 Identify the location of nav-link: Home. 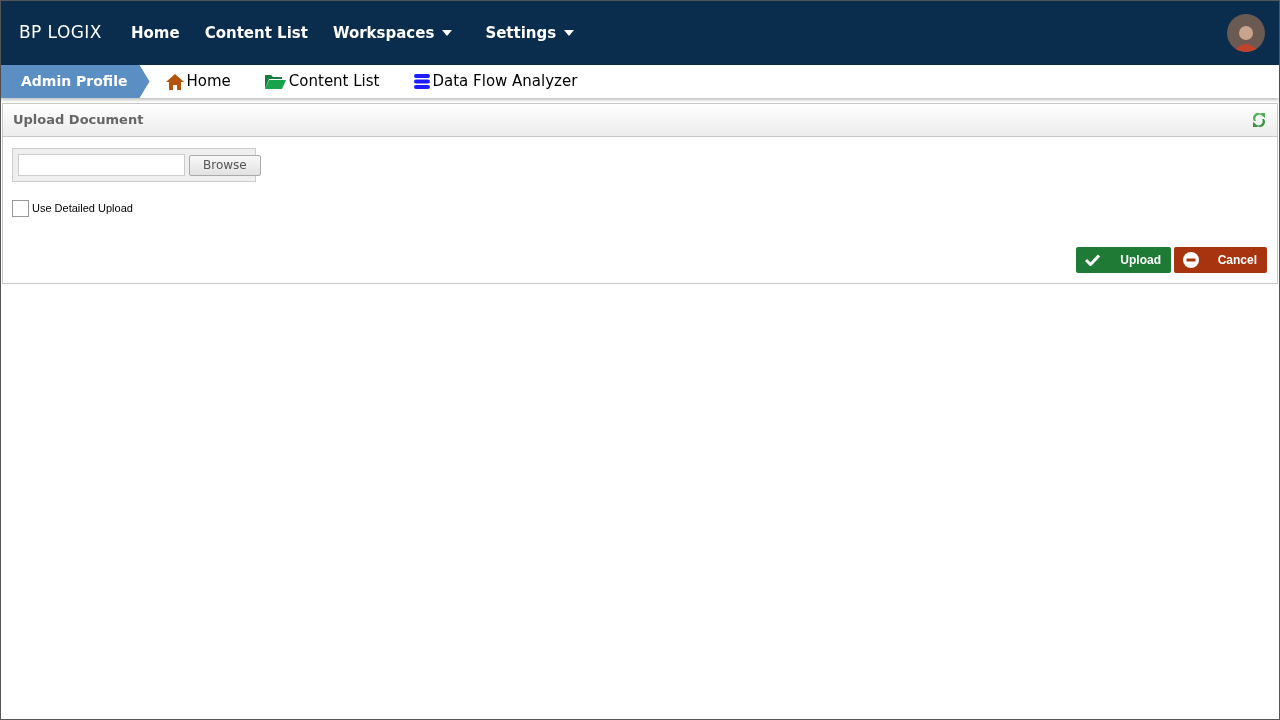
(155, 33).